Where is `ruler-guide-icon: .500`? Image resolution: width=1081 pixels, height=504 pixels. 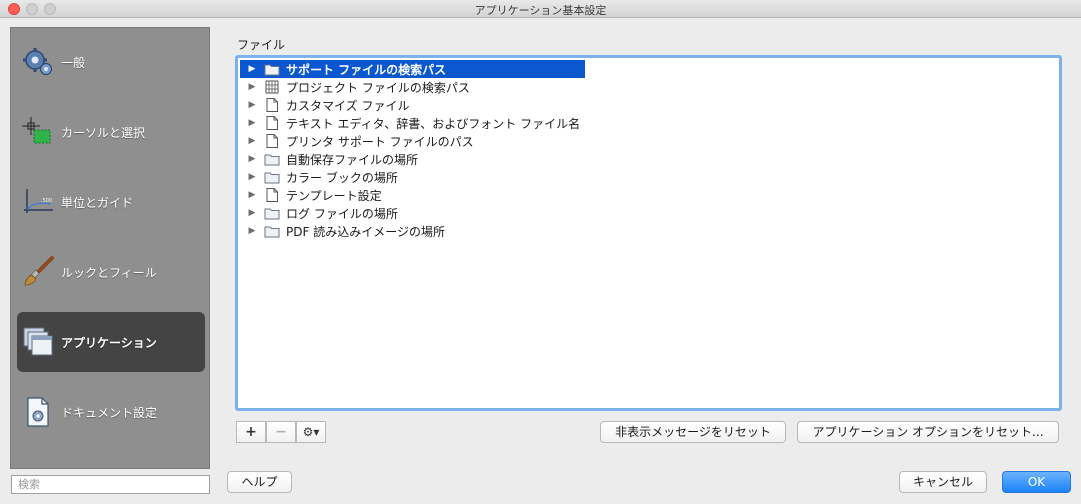 ruler-guide-icon: .500 is located at coordinates (38, 201).